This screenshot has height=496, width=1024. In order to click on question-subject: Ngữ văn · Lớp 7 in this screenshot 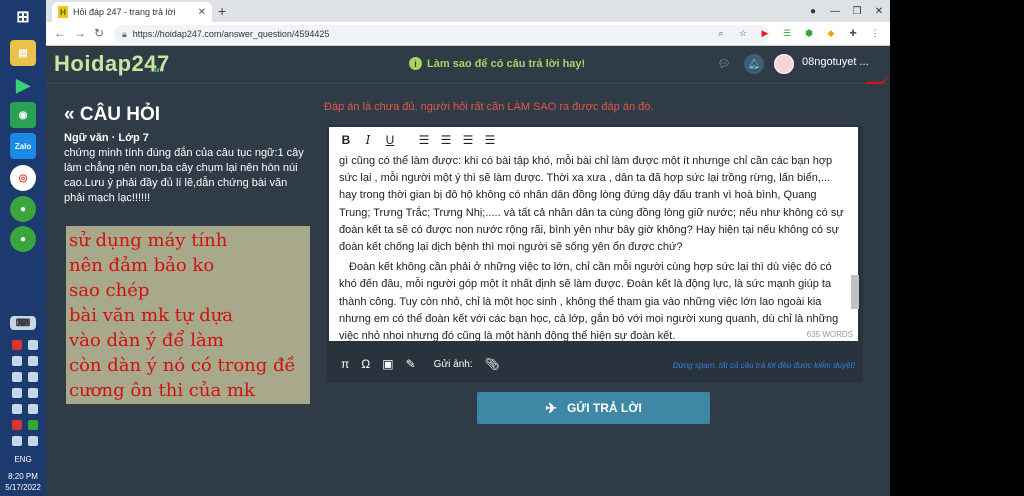, I will do `click(106, 138)`.